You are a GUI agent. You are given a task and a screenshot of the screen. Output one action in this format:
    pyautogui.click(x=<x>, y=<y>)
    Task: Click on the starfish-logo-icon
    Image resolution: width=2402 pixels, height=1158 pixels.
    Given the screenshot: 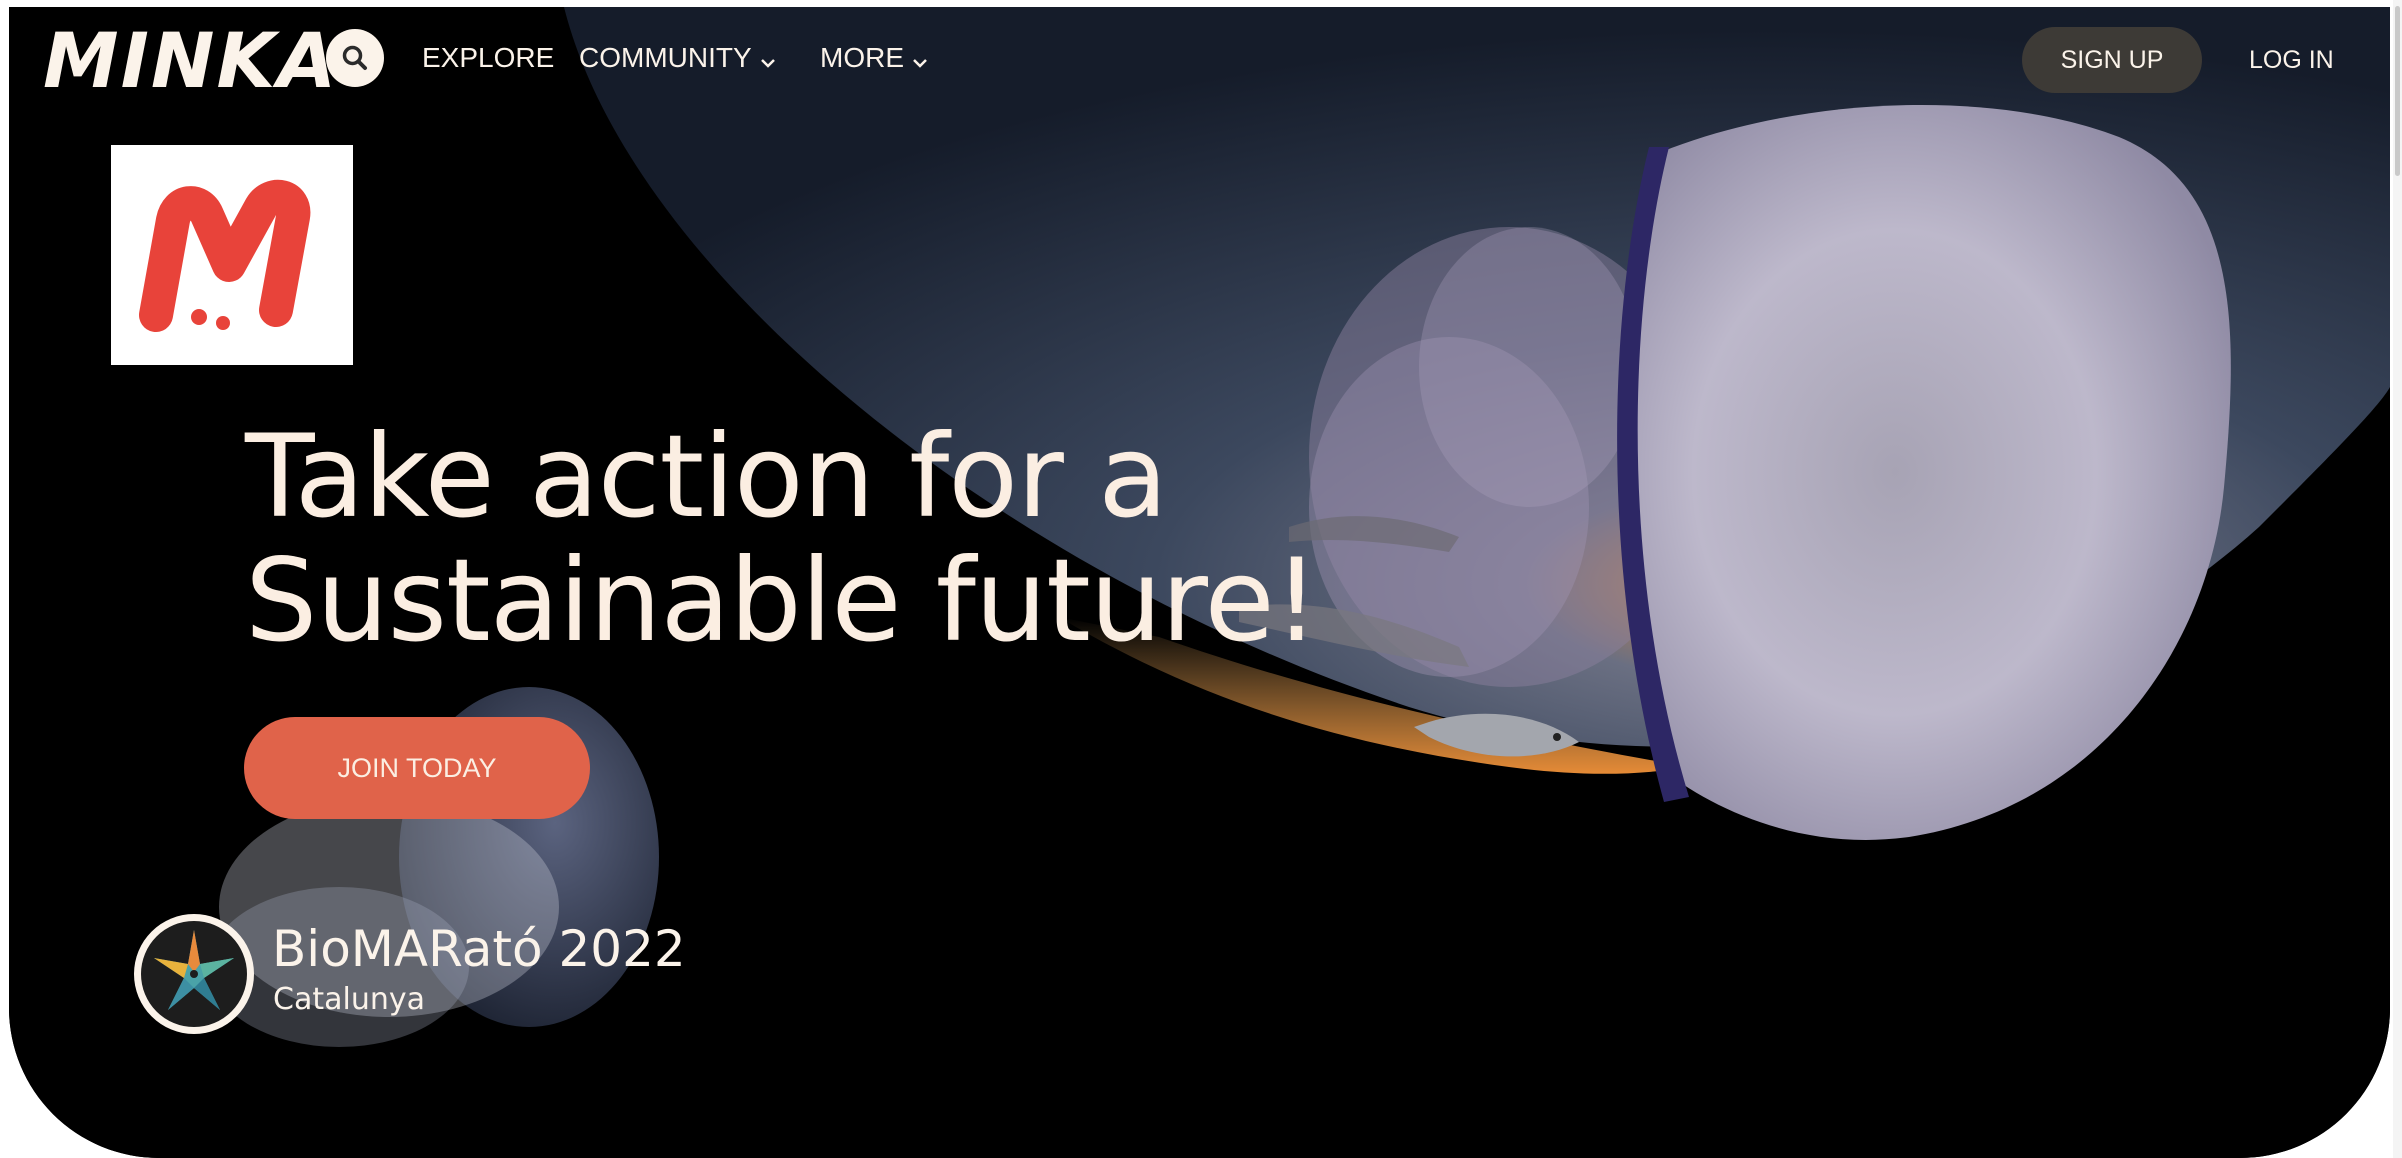 What is the action you would take?
    pyautogui.click(x=194, y=974)
    